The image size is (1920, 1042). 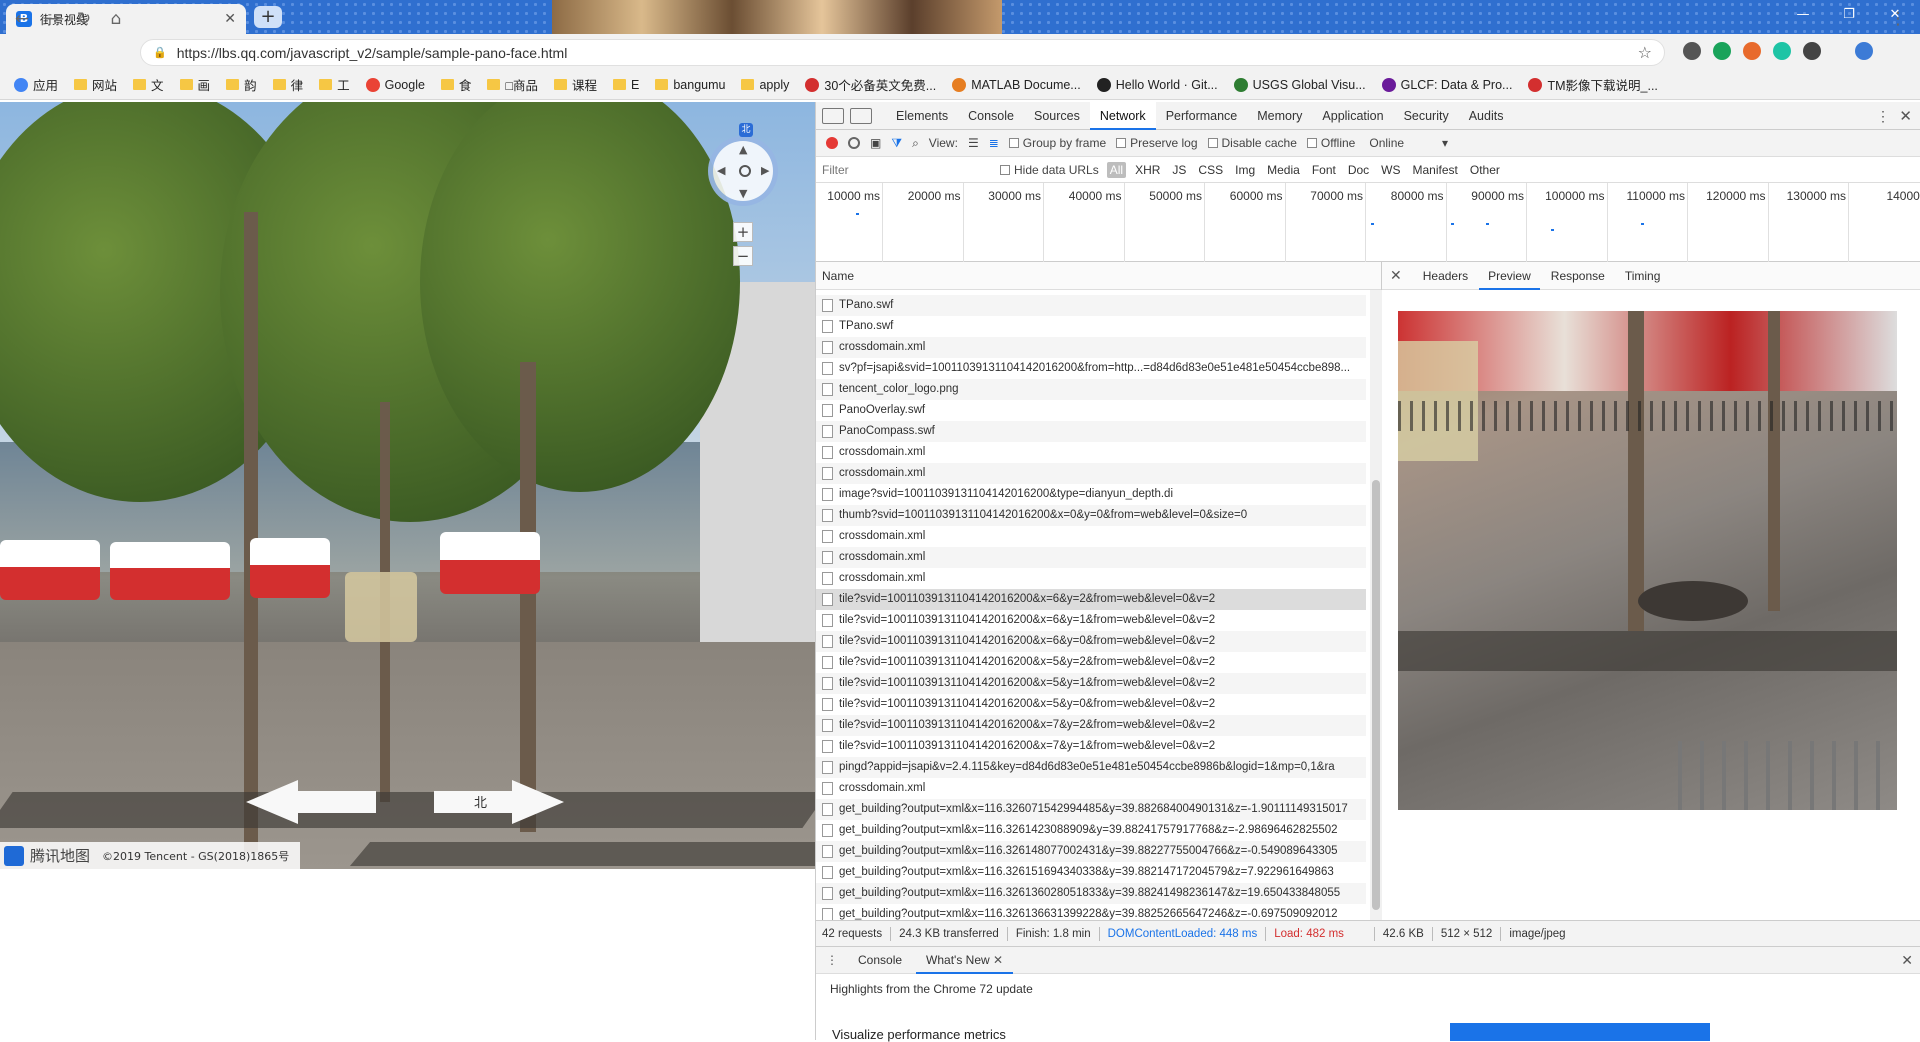 What do you see at coordinates (1156, 143) in the screenshot?
I see `preserve-log-checkbox: Preserve log` at bounding box center [1156, 143].